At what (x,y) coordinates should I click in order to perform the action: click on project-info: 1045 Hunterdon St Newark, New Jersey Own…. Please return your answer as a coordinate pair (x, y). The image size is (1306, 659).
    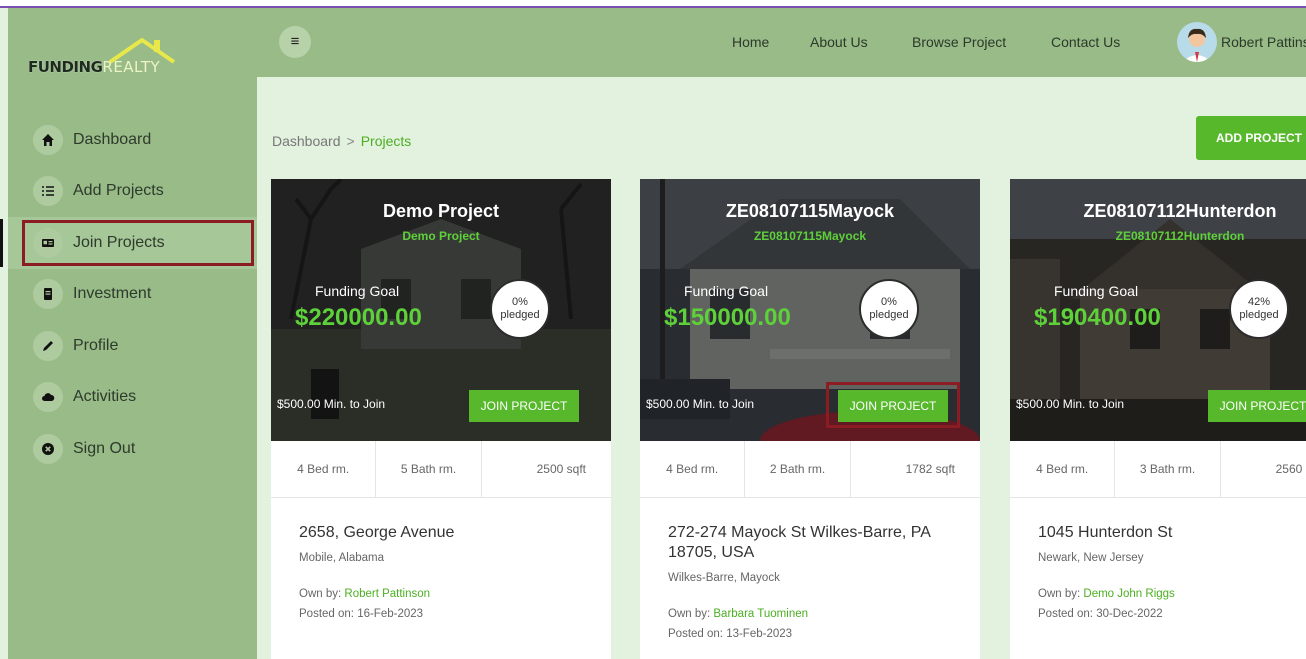
    Looking at the image, I should click on (1172, 571).